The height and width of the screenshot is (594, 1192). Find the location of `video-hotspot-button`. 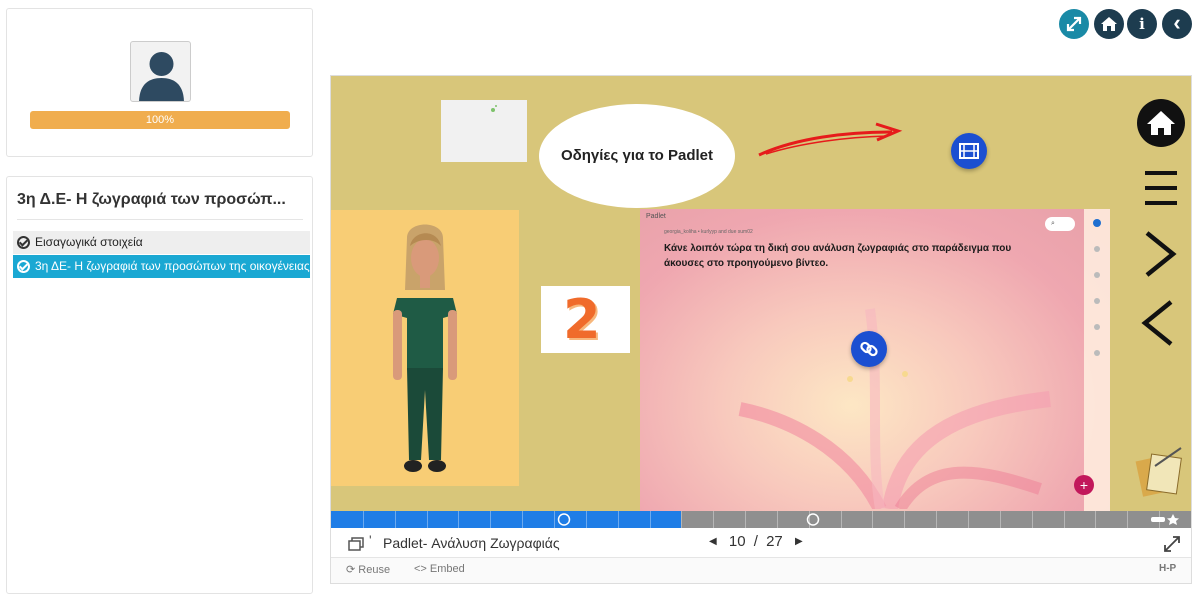

video-hotspot-button is located at coordinates (969, 151).